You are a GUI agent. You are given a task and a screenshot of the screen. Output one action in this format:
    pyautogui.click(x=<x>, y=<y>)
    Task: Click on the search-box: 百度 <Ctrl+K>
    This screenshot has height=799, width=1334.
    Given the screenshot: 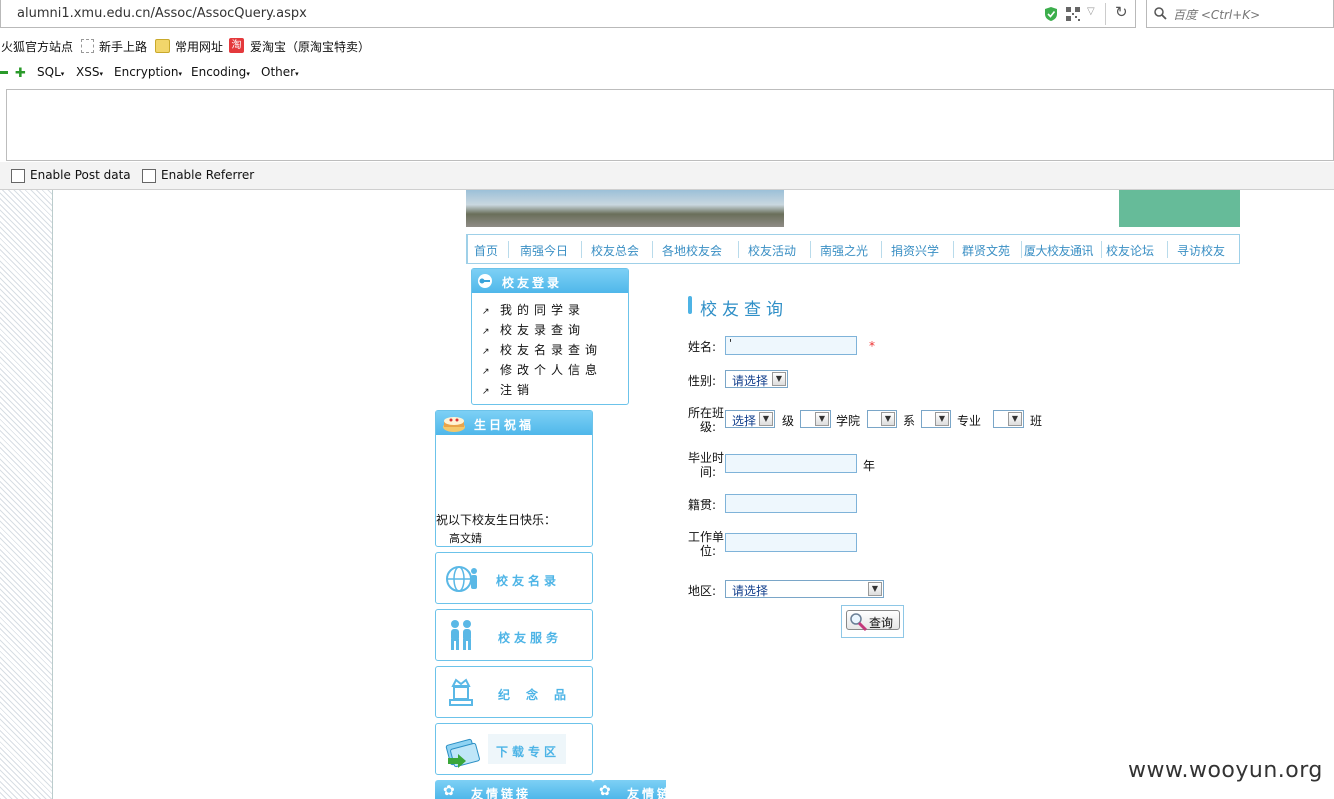 What is the action you would take?
    pyautogui.click(x=1240, y=14)
    